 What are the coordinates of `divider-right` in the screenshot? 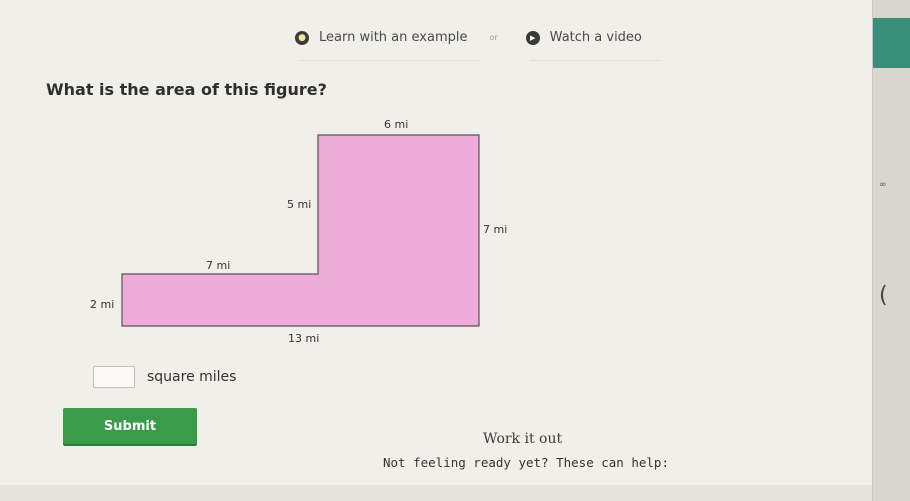 It's located at (595, 60).